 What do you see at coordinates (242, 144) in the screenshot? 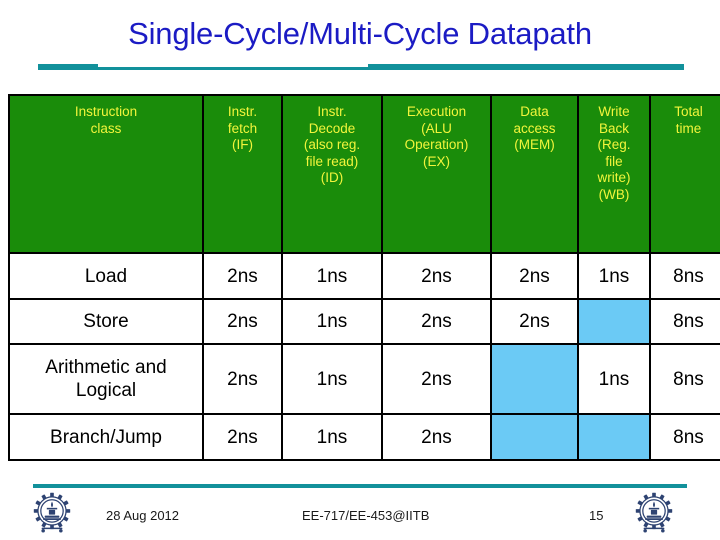
I see `column-header-line: (IF)` at bounding box center [242, 144].